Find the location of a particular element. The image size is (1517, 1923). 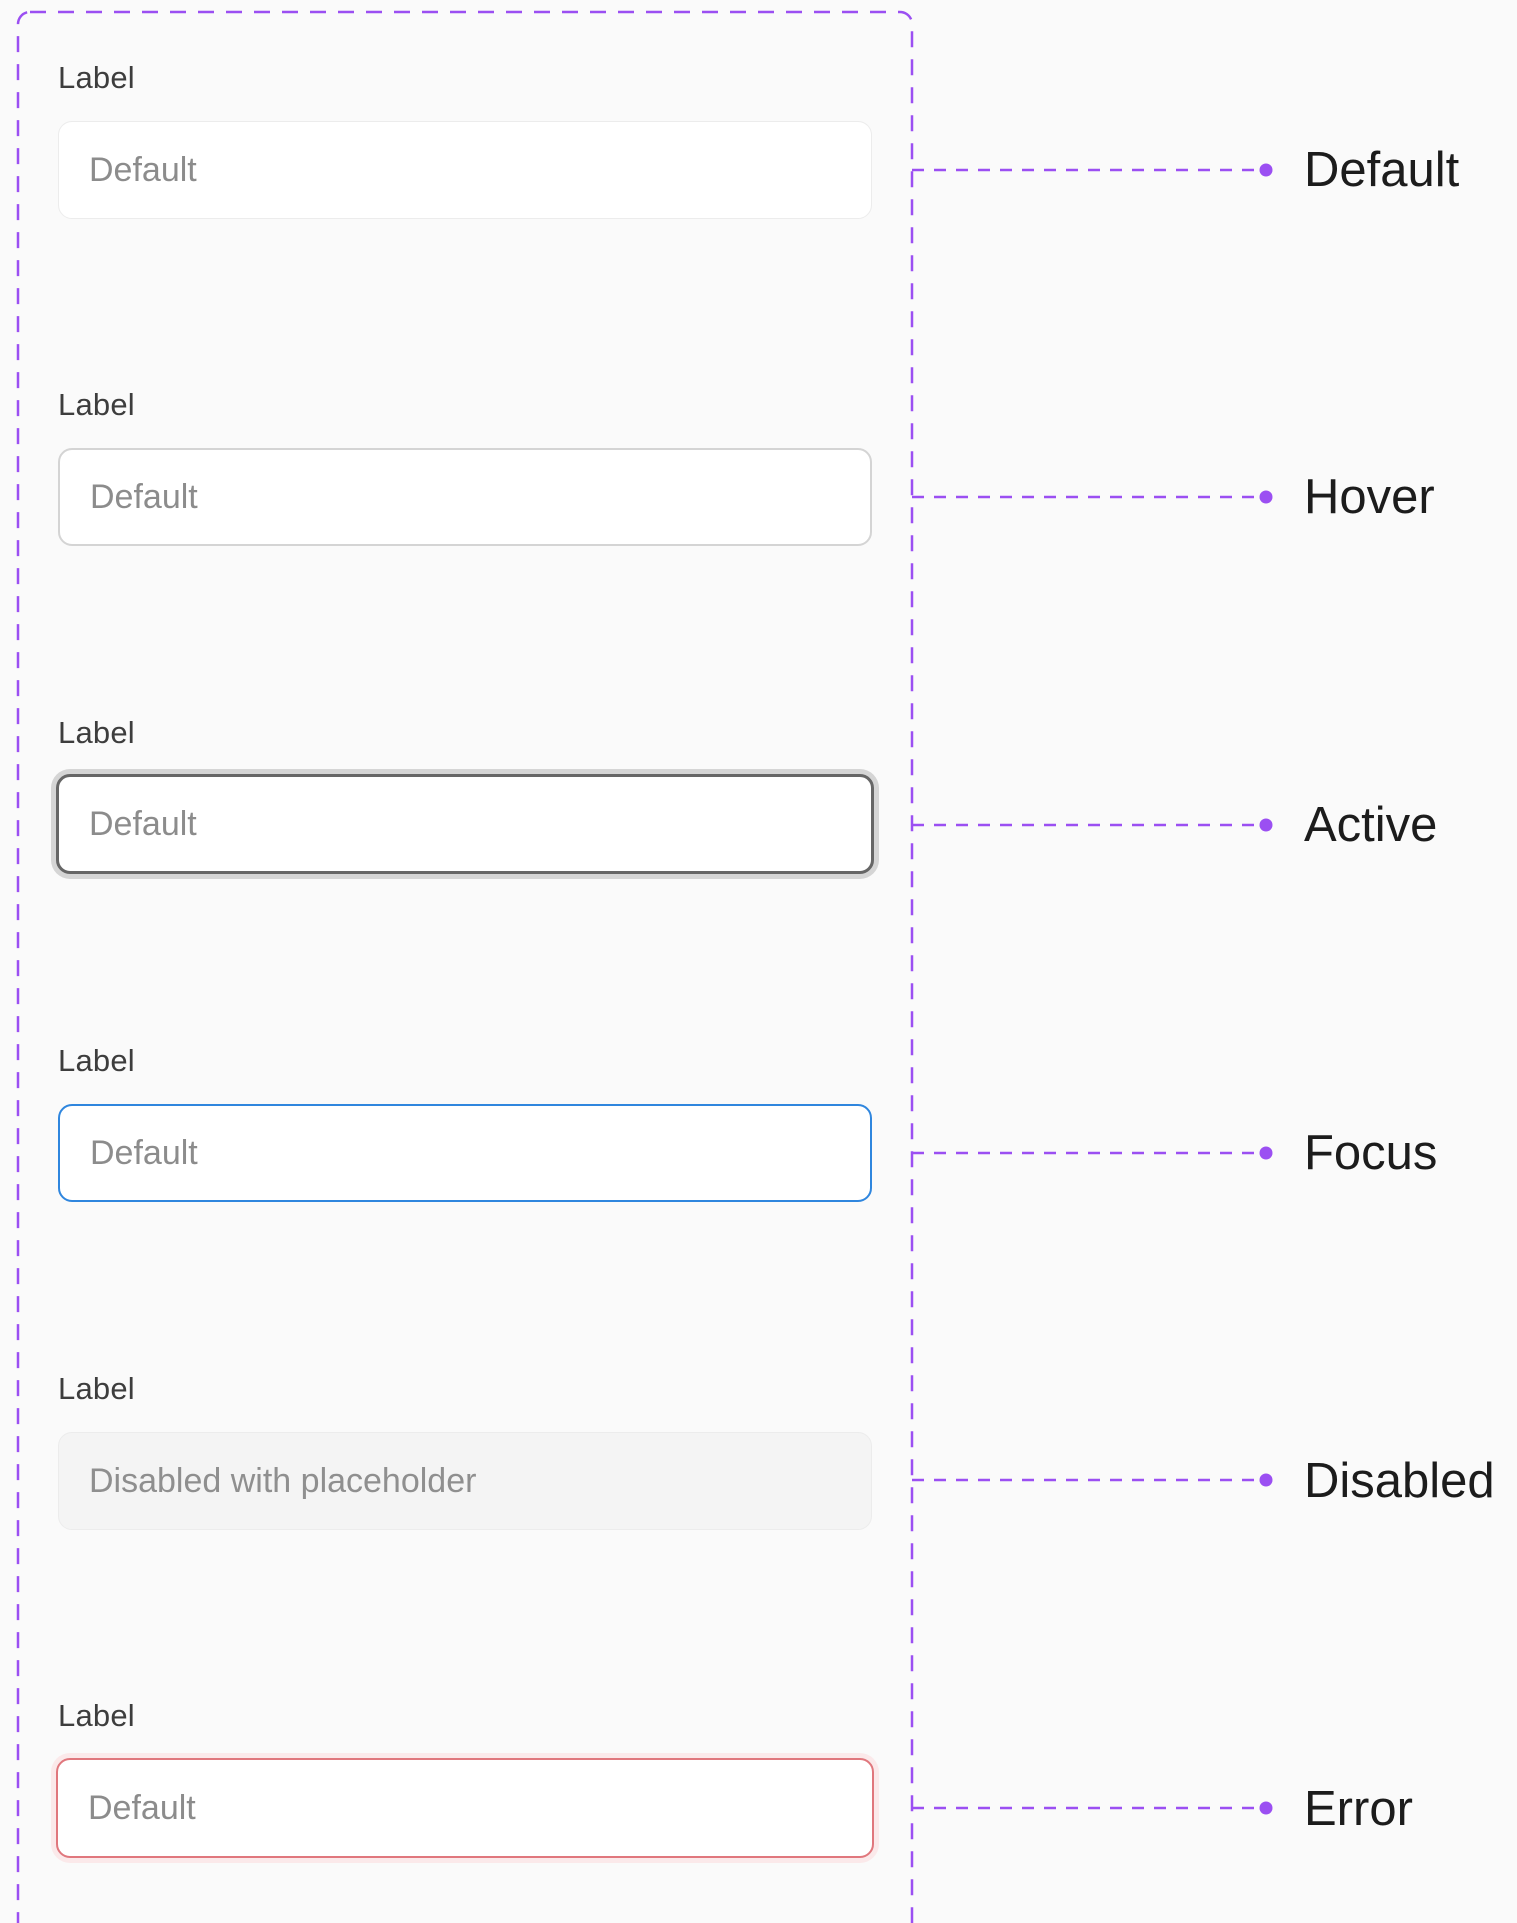

error-input: Default is located at coordinates (465, 1808).